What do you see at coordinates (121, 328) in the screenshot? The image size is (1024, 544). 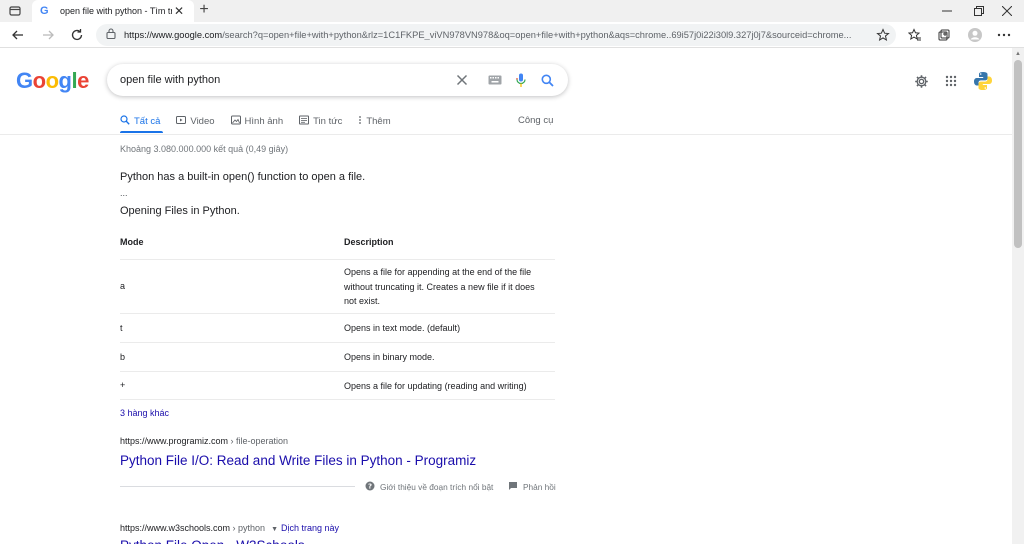 I see `table-cell-mode: t` at bounding box center [121, 328].